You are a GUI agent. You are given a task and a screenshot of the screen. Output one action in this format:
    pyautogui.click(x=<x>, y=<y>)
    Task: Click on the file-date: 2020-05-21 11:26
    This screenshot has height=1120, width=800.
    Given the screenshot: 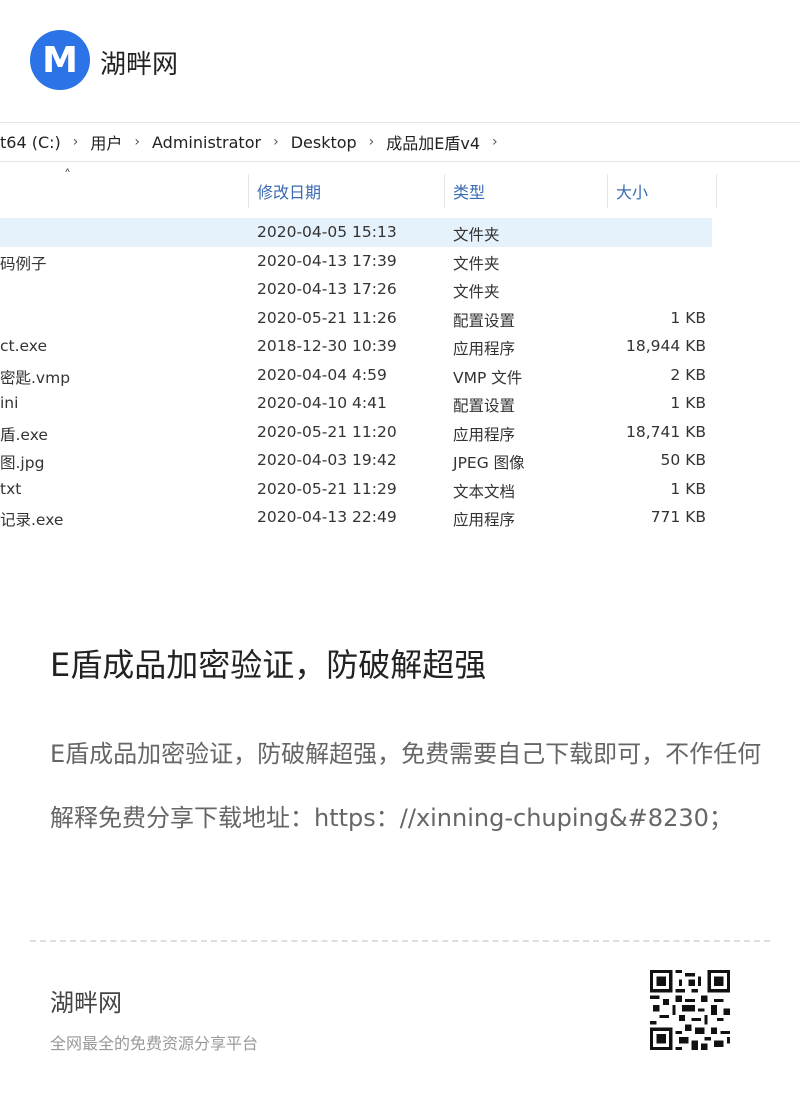 What is the action you would take?
    pyautogui.click(x=327, y=318)
    